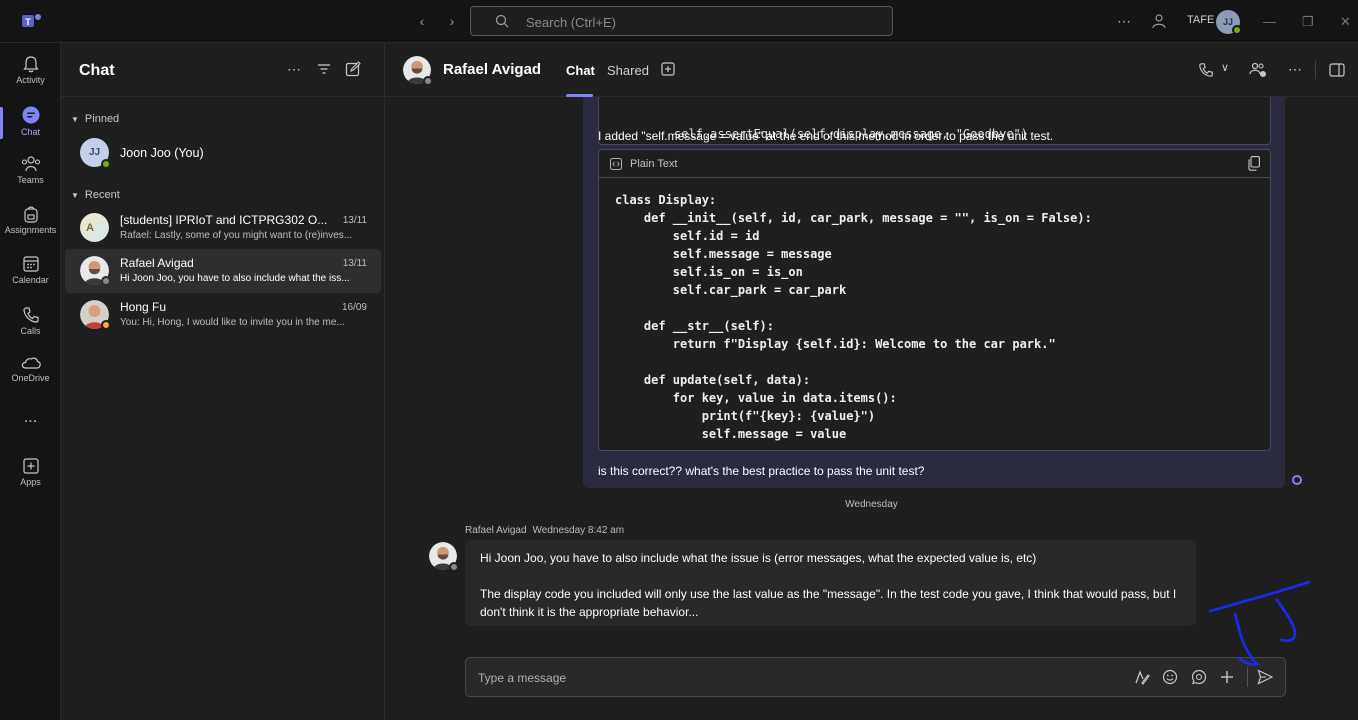 The width and height of the screenshot is (1358, 720). I want to click on calendar-icon, so click(30, 264).